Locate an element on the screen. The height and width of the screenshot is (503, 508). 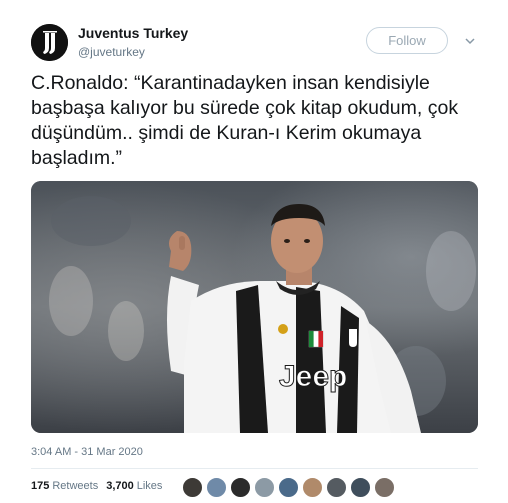
divider is located at coordinates (254, 468).